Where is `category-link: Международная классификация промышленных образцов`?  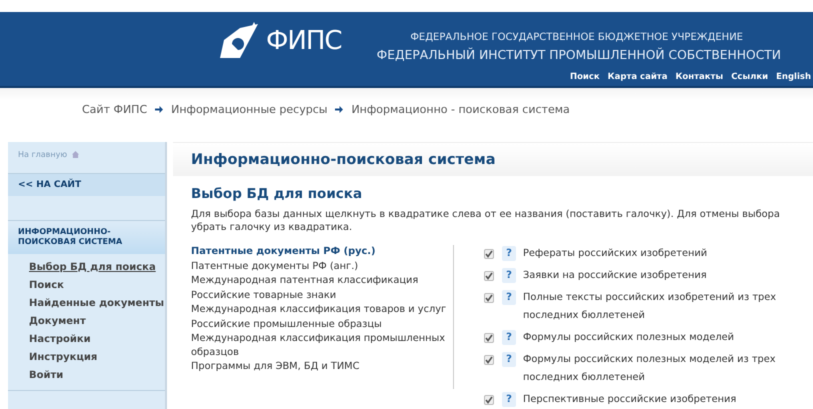 category-link: Международная классификация промышленных образцов is located at coordinates (319, 345).